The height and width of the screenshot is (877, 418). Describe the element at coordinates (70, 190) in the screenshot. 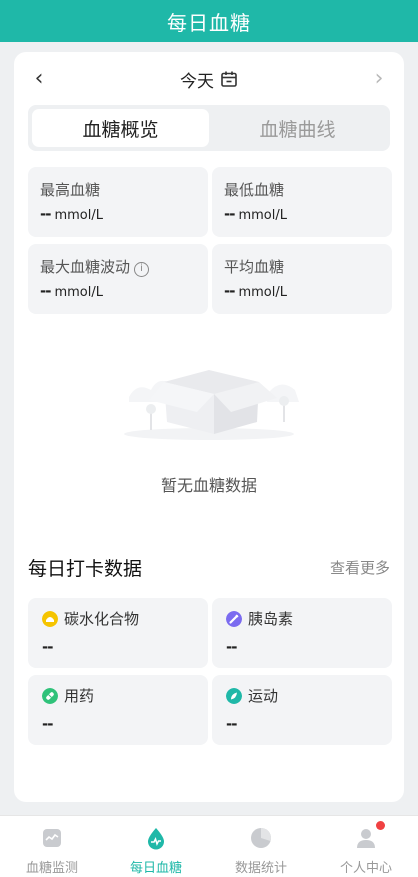

I see `stat-label: 最高血糖` at that location.